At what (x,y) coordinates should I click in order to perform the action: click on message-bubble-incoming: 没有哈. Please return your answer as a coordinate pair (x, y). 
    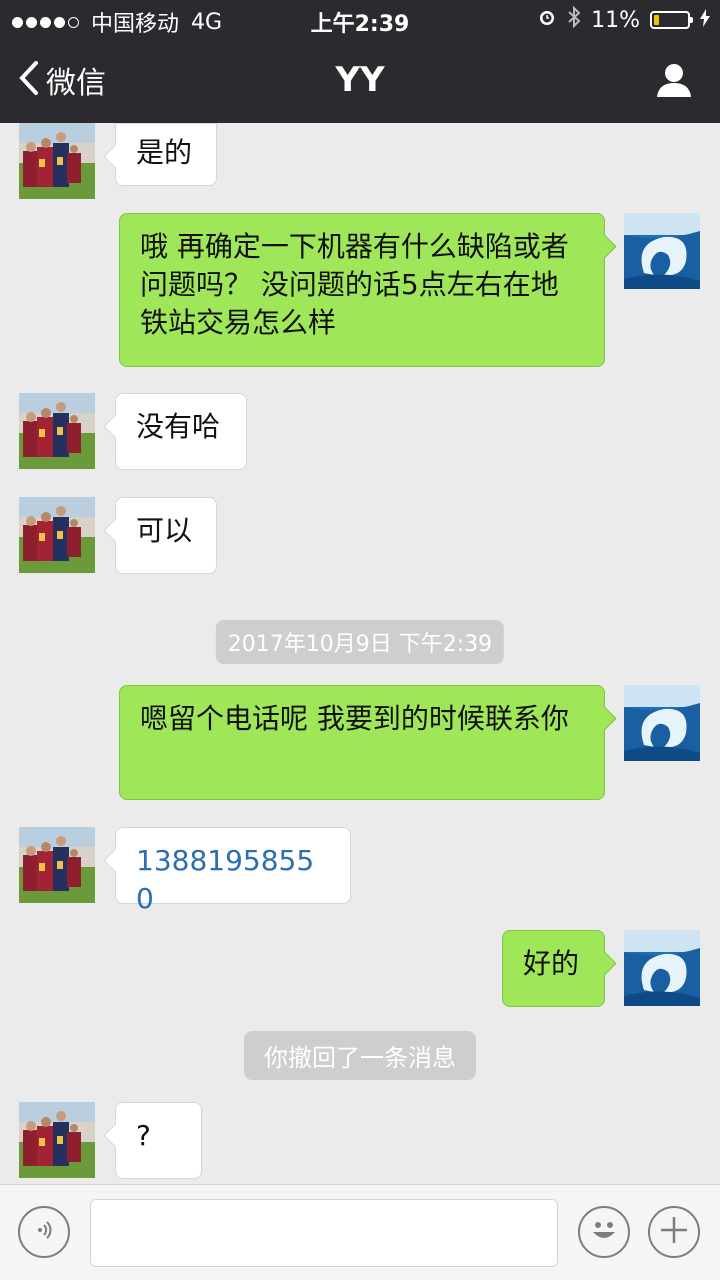
    Looking at the image, I should click on (181, 431).